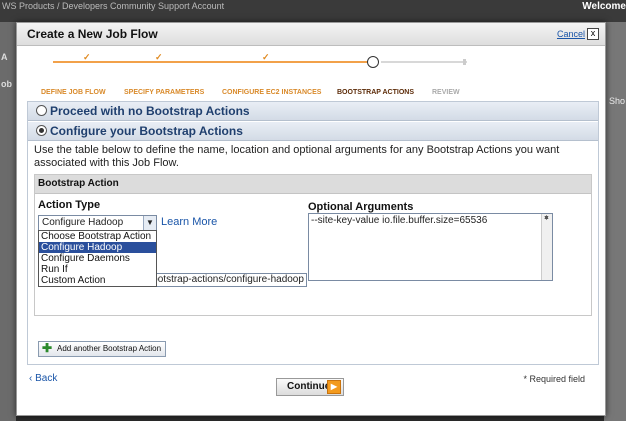 This screenshot has width=626, height=421. I want to click on scroll-down-icon: ▼, so click(546, 247).